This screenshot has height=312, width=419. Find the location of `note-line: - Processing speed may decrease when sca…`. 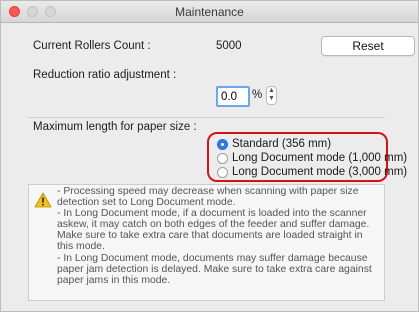

note-line: - Processing speed may decrease when sca… is located at coordinates (208, 191).